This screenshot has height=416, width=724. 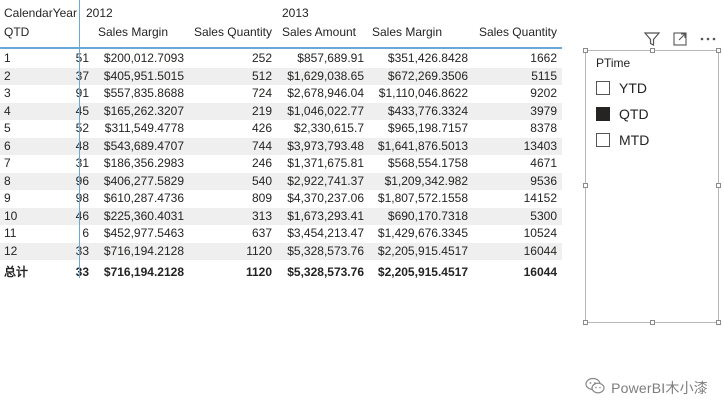 What do you see at coordinates (427, 110) in the screenshot?
I see `cell-sales-margin-2013: $433,776.3324` at bounding box center [427, 110].